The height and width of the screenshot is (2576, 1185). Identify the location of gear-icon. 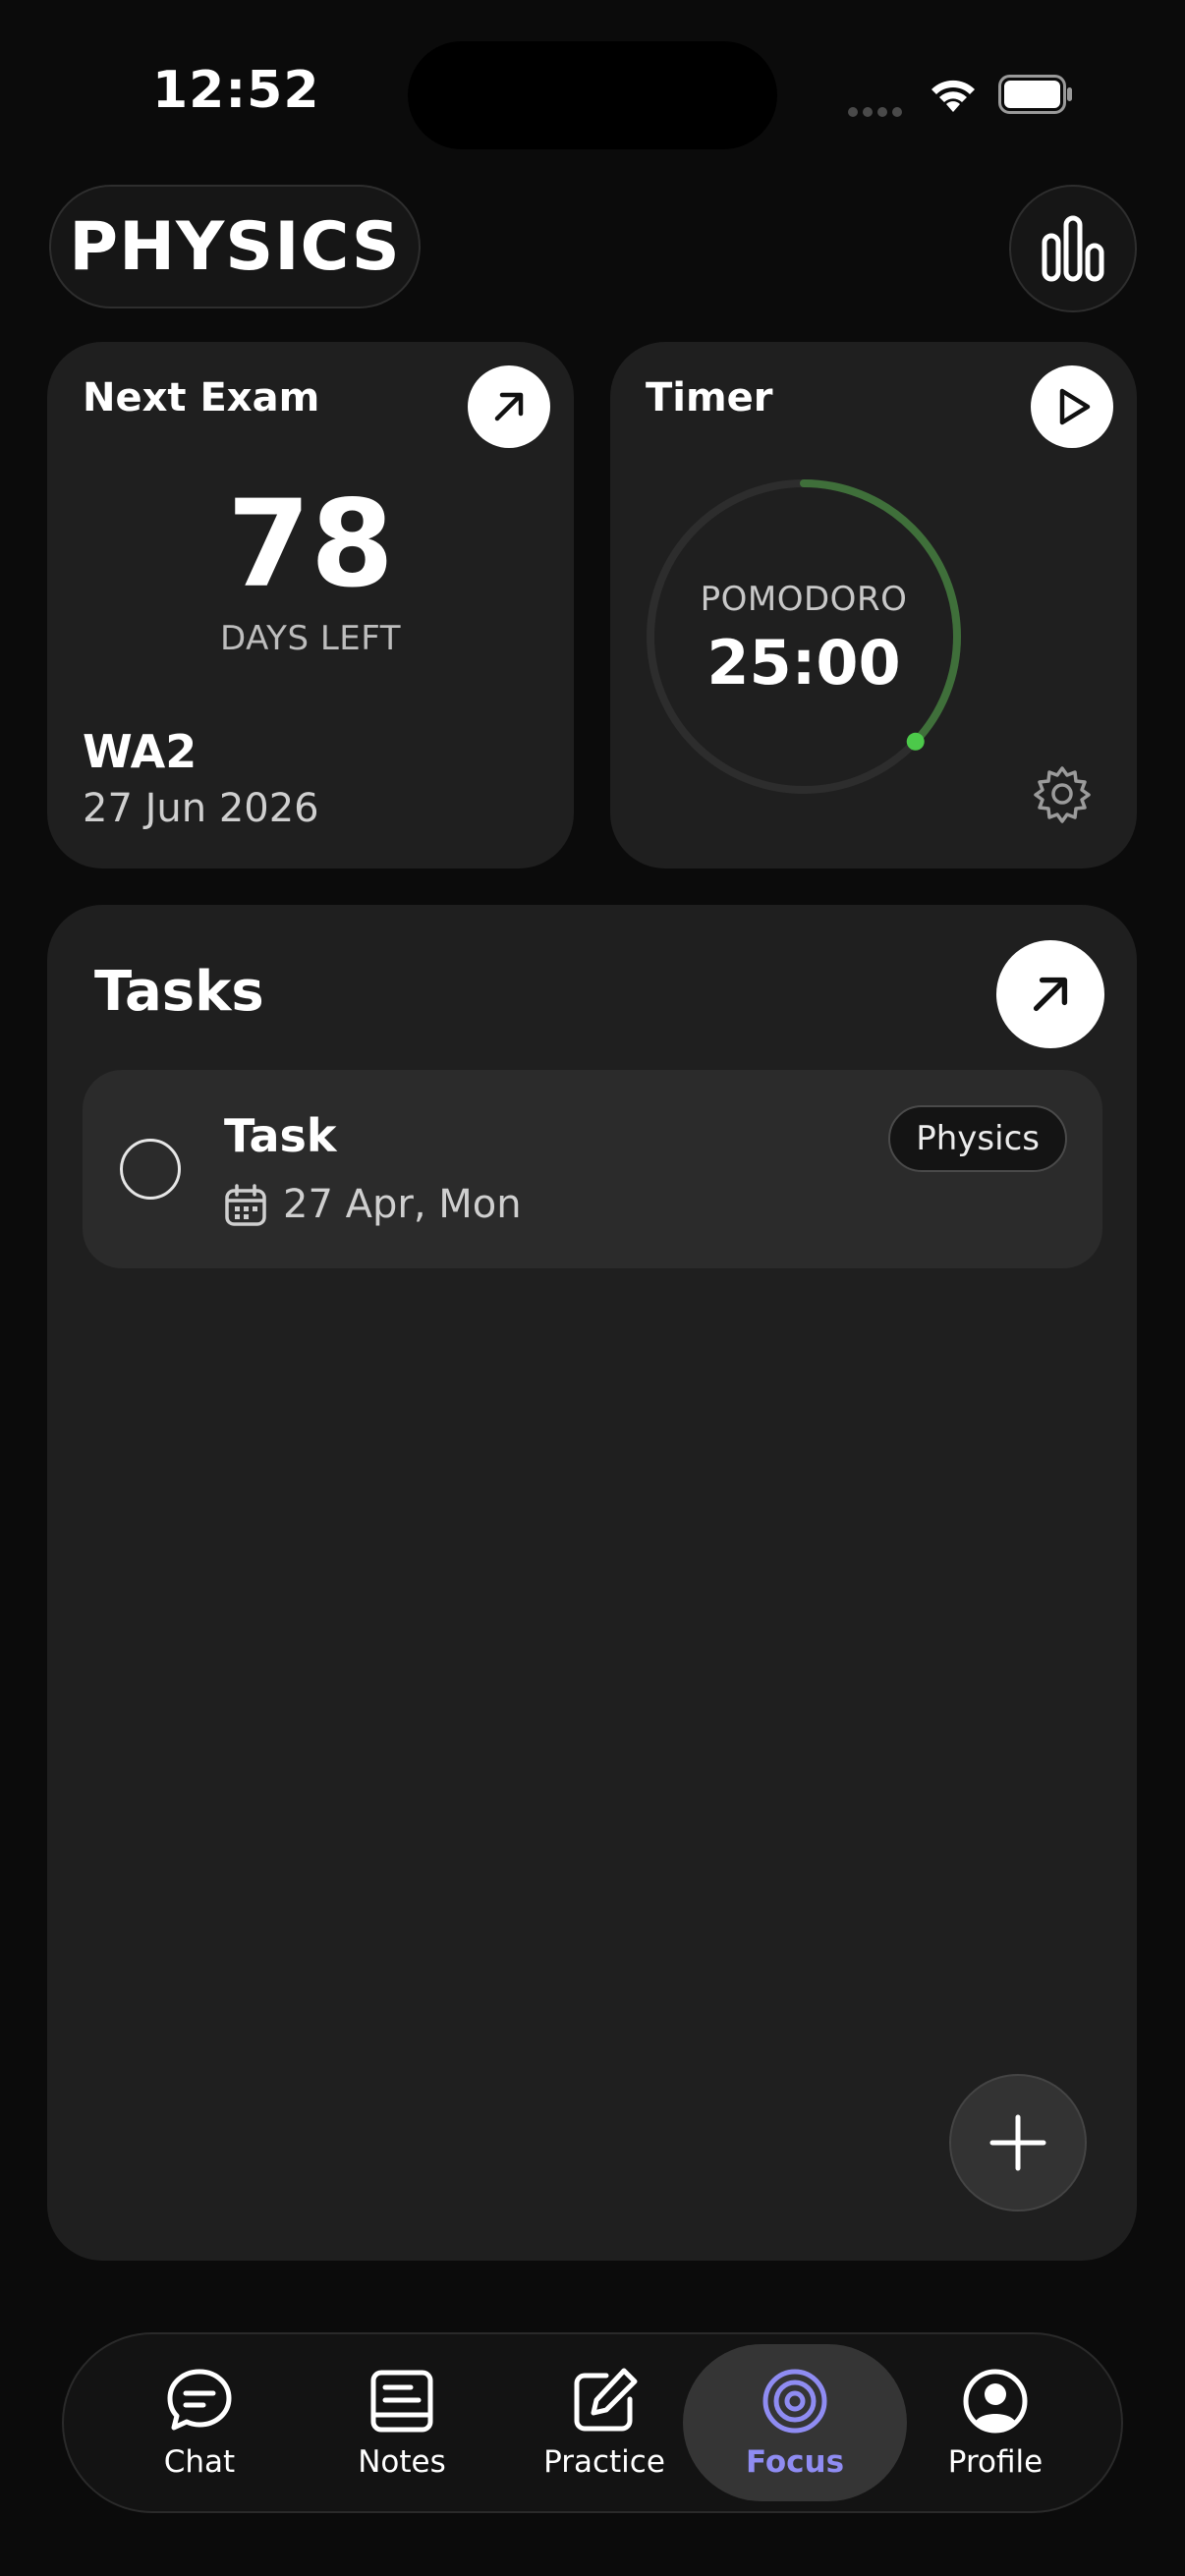
(1062, 793).